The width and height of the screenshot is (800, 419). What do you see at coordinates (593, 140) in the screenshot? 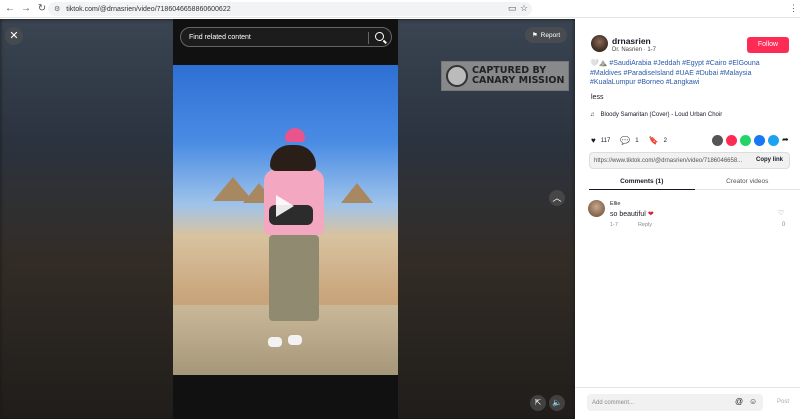
I see `heart-icon: ♥` at bounding box center [593, 140].